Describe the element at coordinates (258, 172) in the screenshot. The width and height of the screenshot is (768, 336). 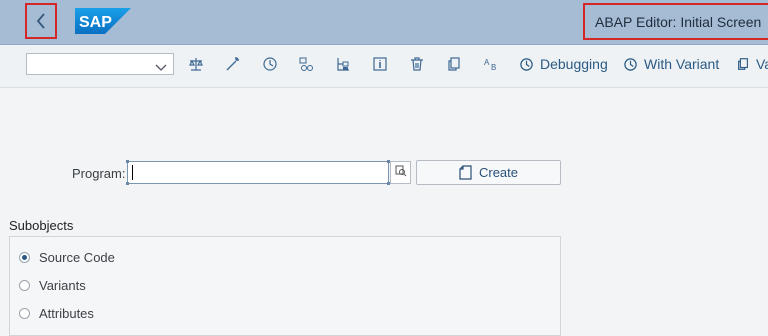
I see `program-input` at that location.